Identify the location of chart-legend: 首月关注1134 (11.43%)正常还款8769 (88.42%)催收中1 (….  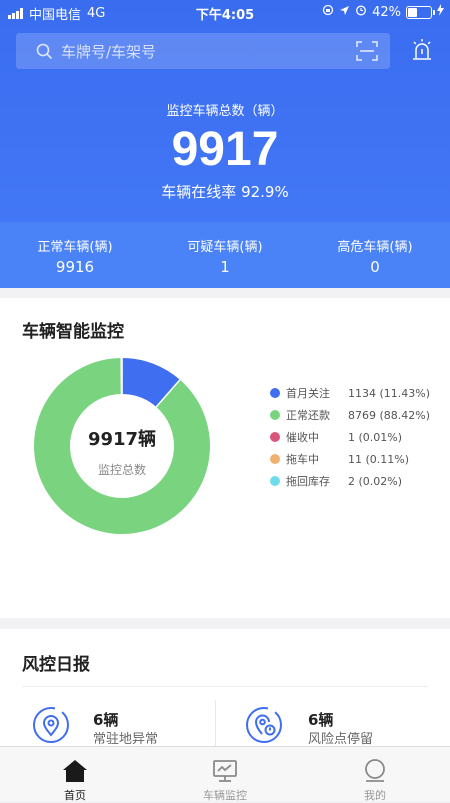
(350, 437).